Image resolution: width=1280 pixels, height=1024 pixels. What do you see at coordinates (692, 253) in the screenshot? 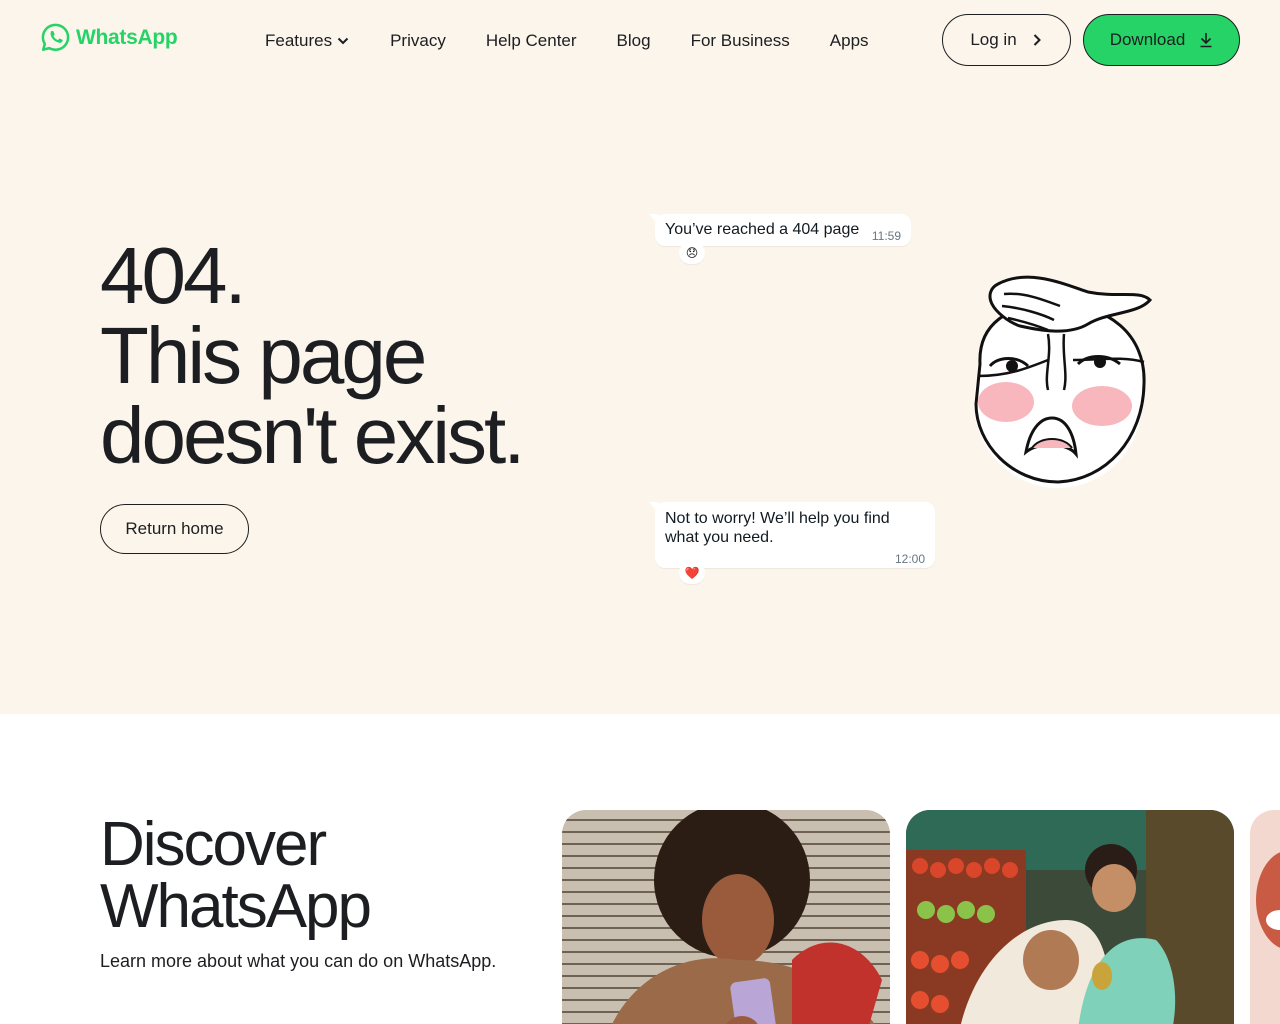
I see `sad-face-reaction: 😞` at bounding box center [692, 253].